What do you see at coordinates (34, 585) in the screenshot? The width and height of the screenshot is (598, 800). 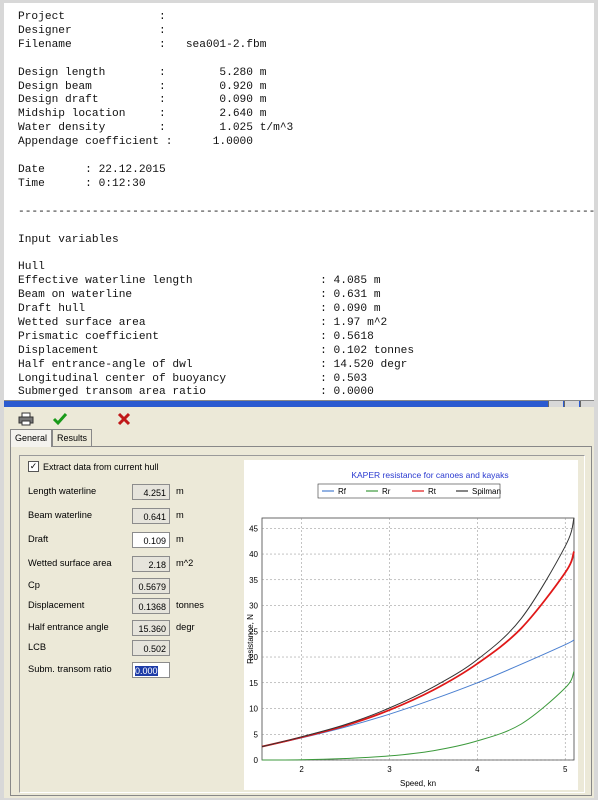 I see `field-label: Cp` at bounding box center [34, 585].